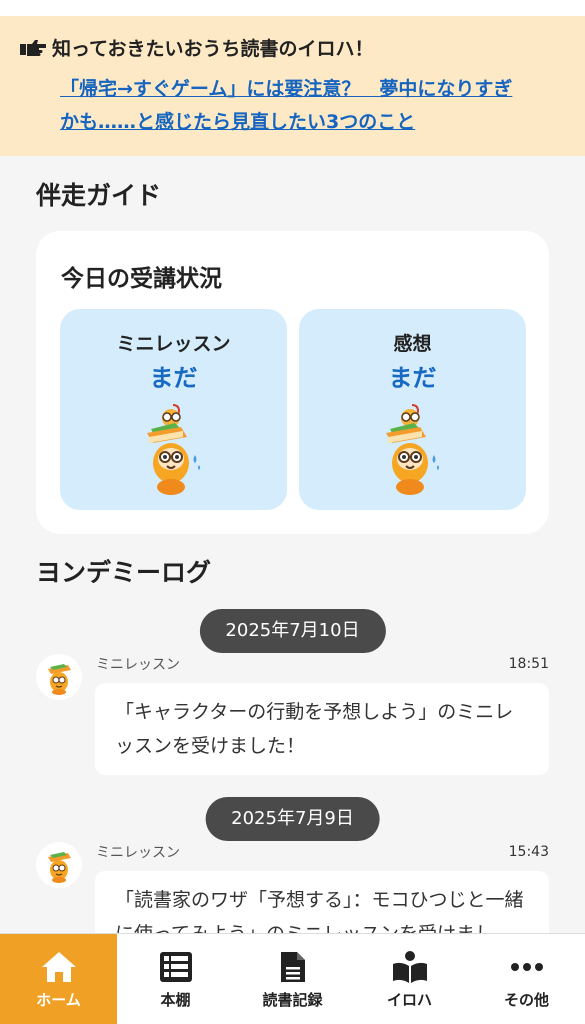  Describe the element at coordinates (292, 819) in the screenshot. I see `date-chip: 2025年7月9日` at that location.